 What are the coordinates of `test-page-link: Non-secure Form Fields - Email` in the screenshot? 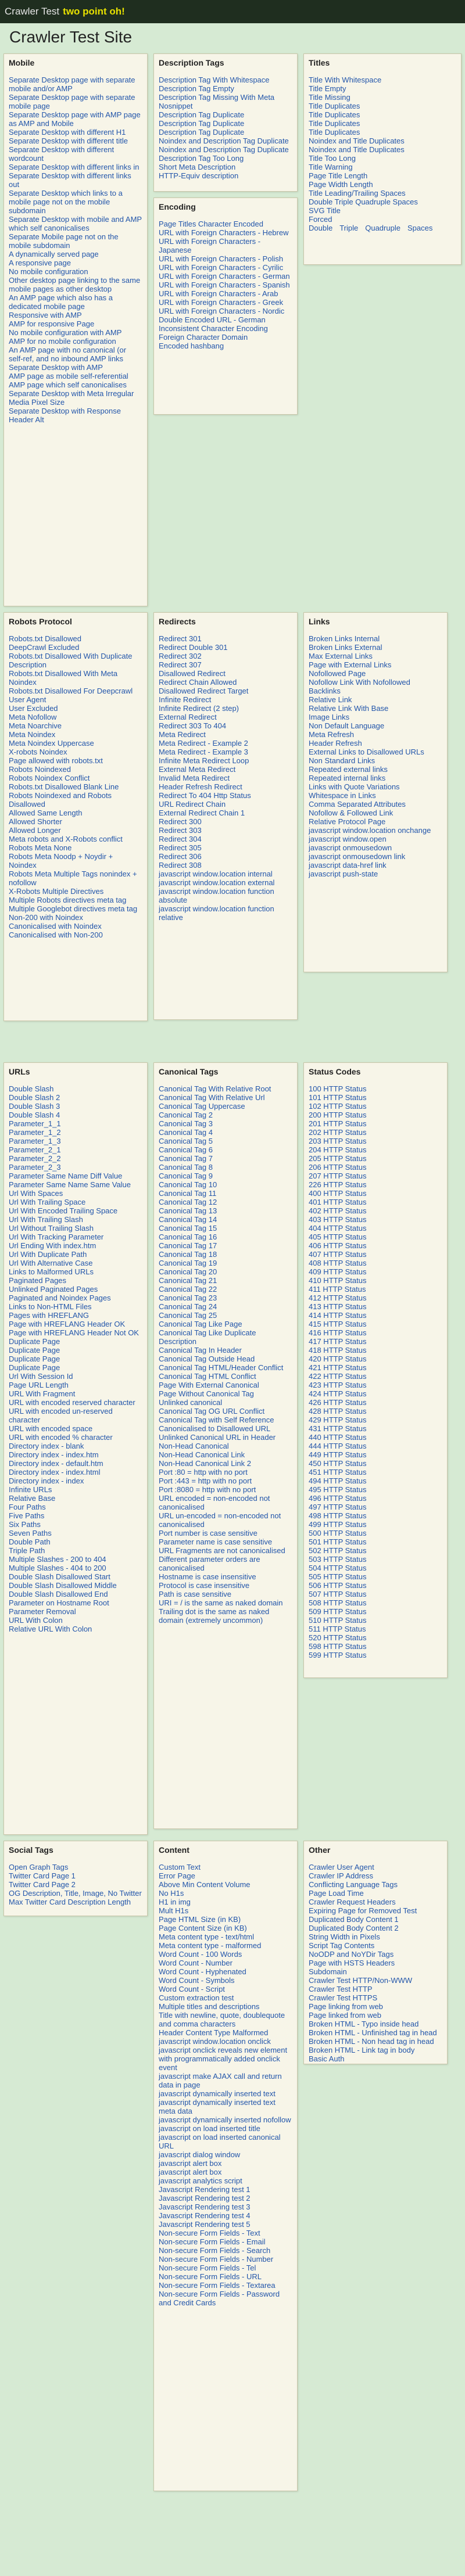 It's located at (213, 2241).